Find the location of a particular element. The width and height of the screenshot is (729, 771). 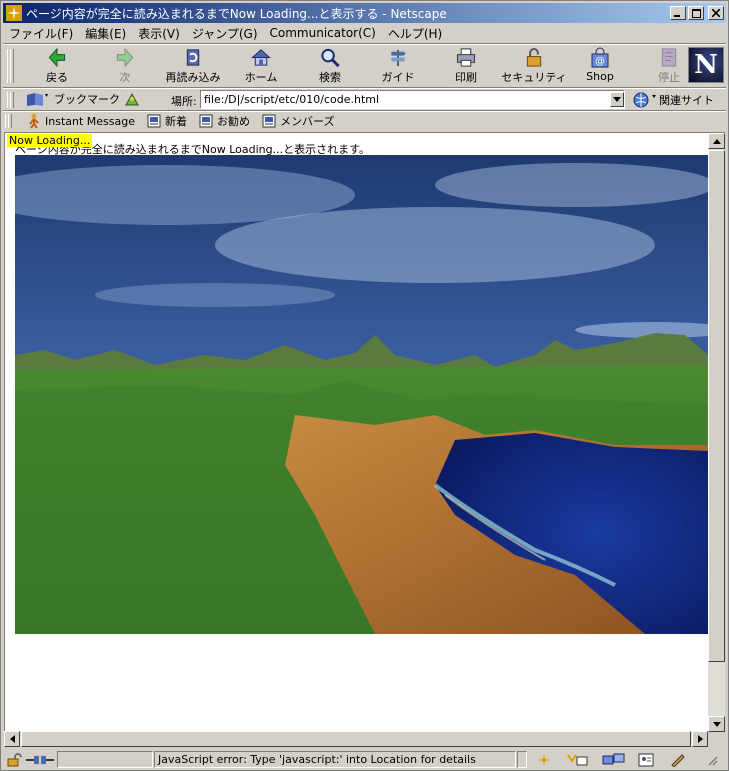

close-button is located at coordinates (716, 13).